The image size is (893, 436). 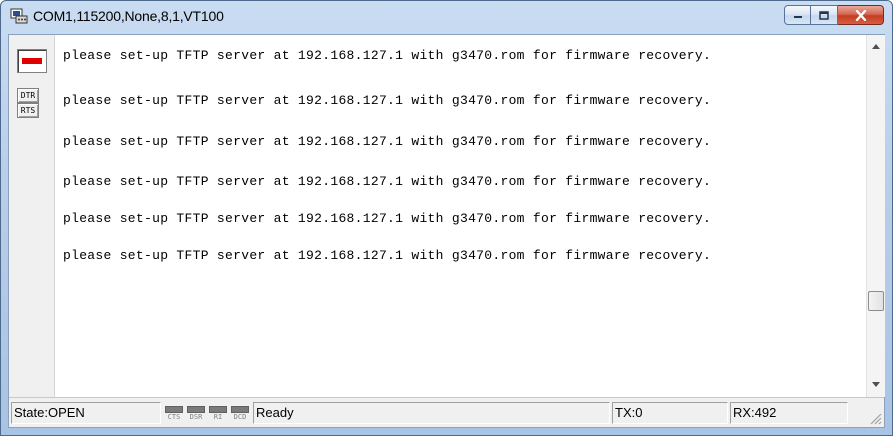 What do you see at coordinates (19, 16) in the screenshot?
I see `serial-port-app-icon` at bounding box center [19, 16].